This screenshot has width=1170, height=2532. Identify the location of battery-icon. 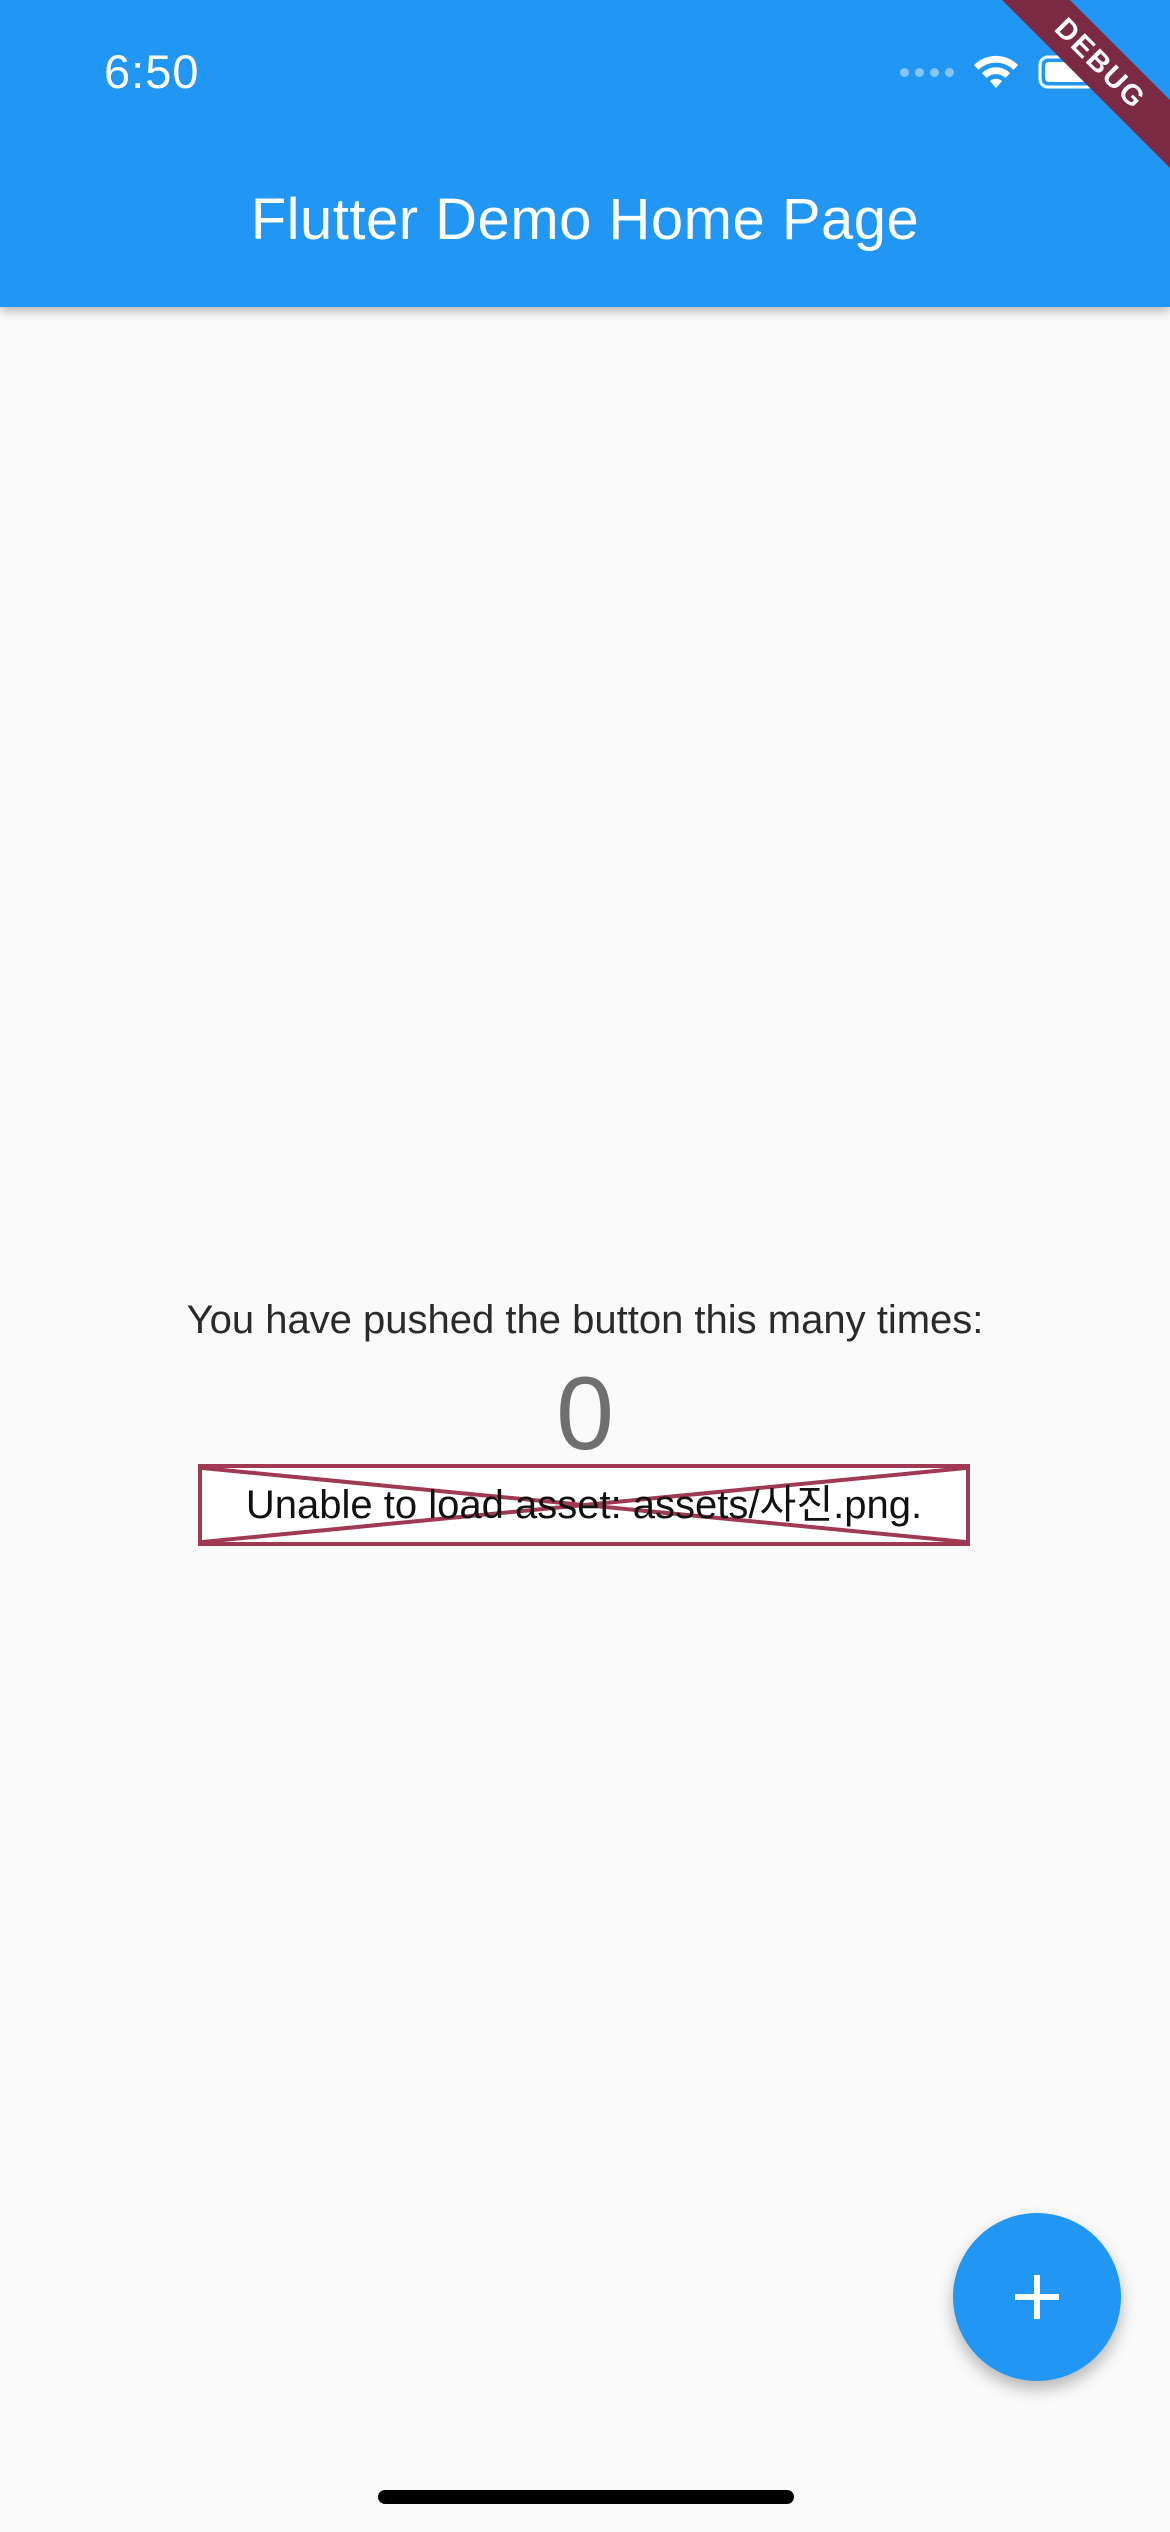
(1070, 72).